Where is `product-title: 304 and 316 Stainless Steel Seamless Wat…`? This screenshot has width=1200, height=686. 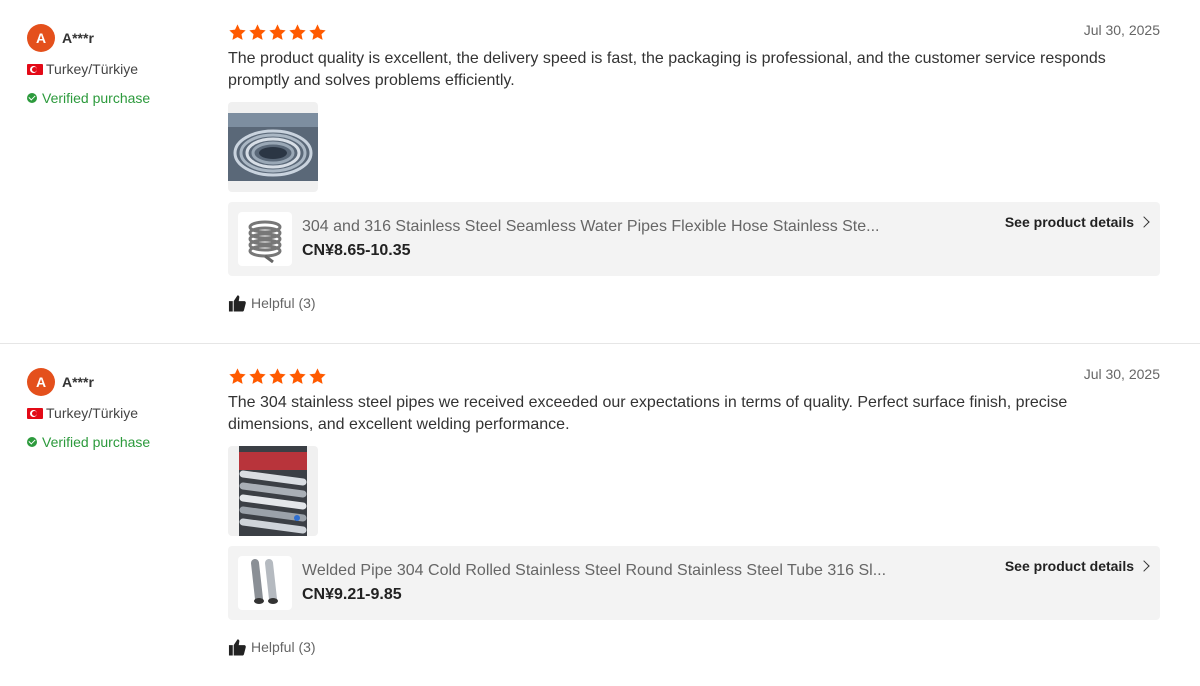 product-title: 304 and 316 Stainless Steel Seamless Wat… is located at coordinates (632, 227).